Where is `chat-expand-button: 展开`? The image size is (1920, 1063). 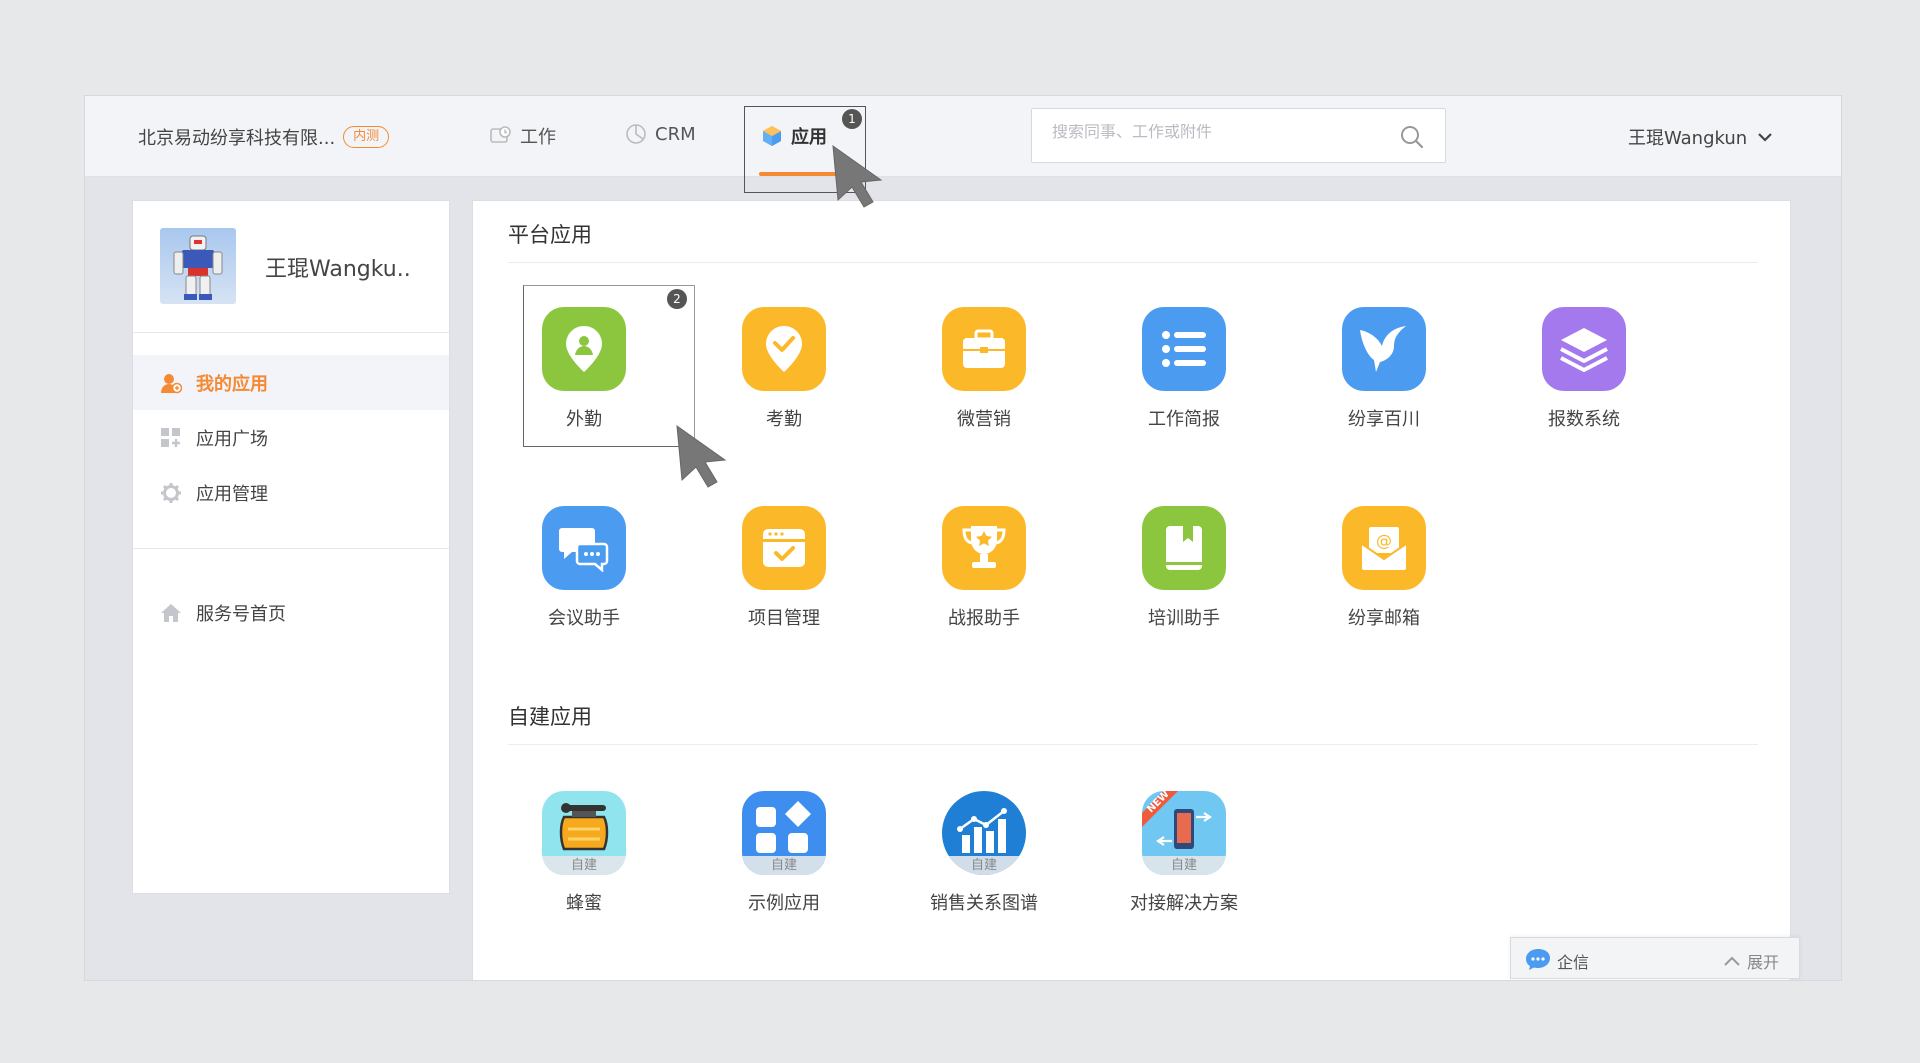 chat-expand-button: 展开 is located at coordinates (1751, 961).